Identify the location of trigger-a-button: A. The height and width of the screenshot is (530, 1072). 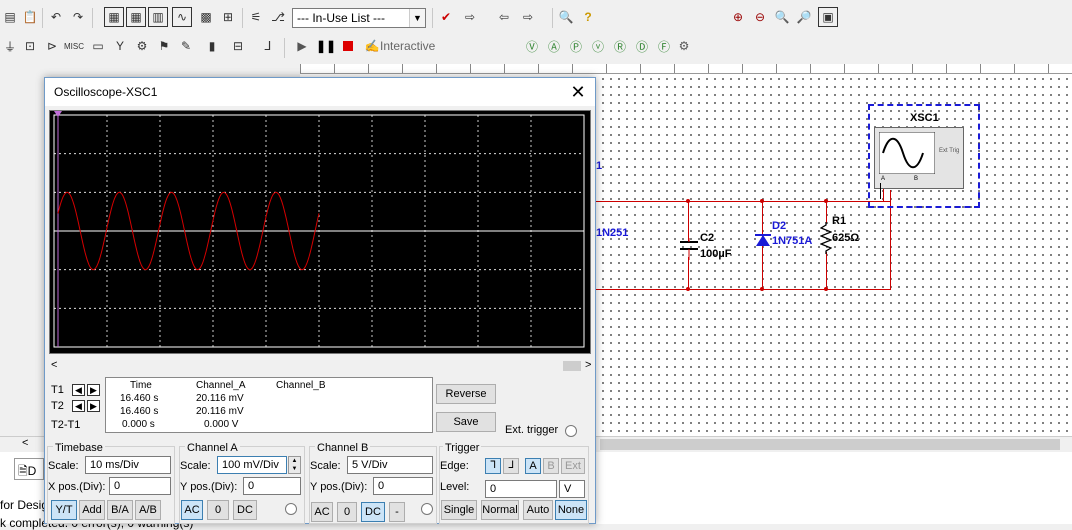
(533, 466).